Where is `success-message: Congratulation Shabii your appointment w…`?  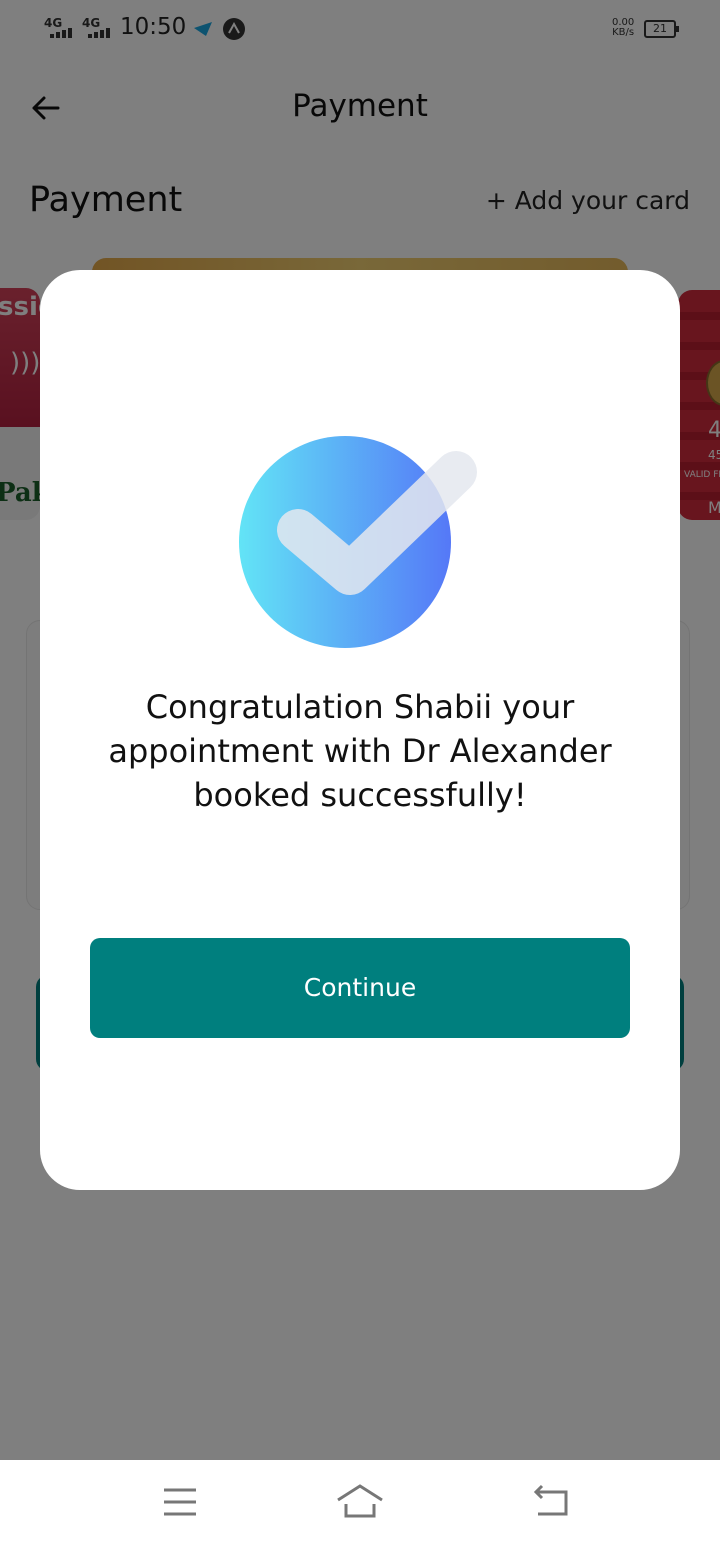 success-message: Congratulation Shabii your appointment w… is located at coordinates (360, 751).